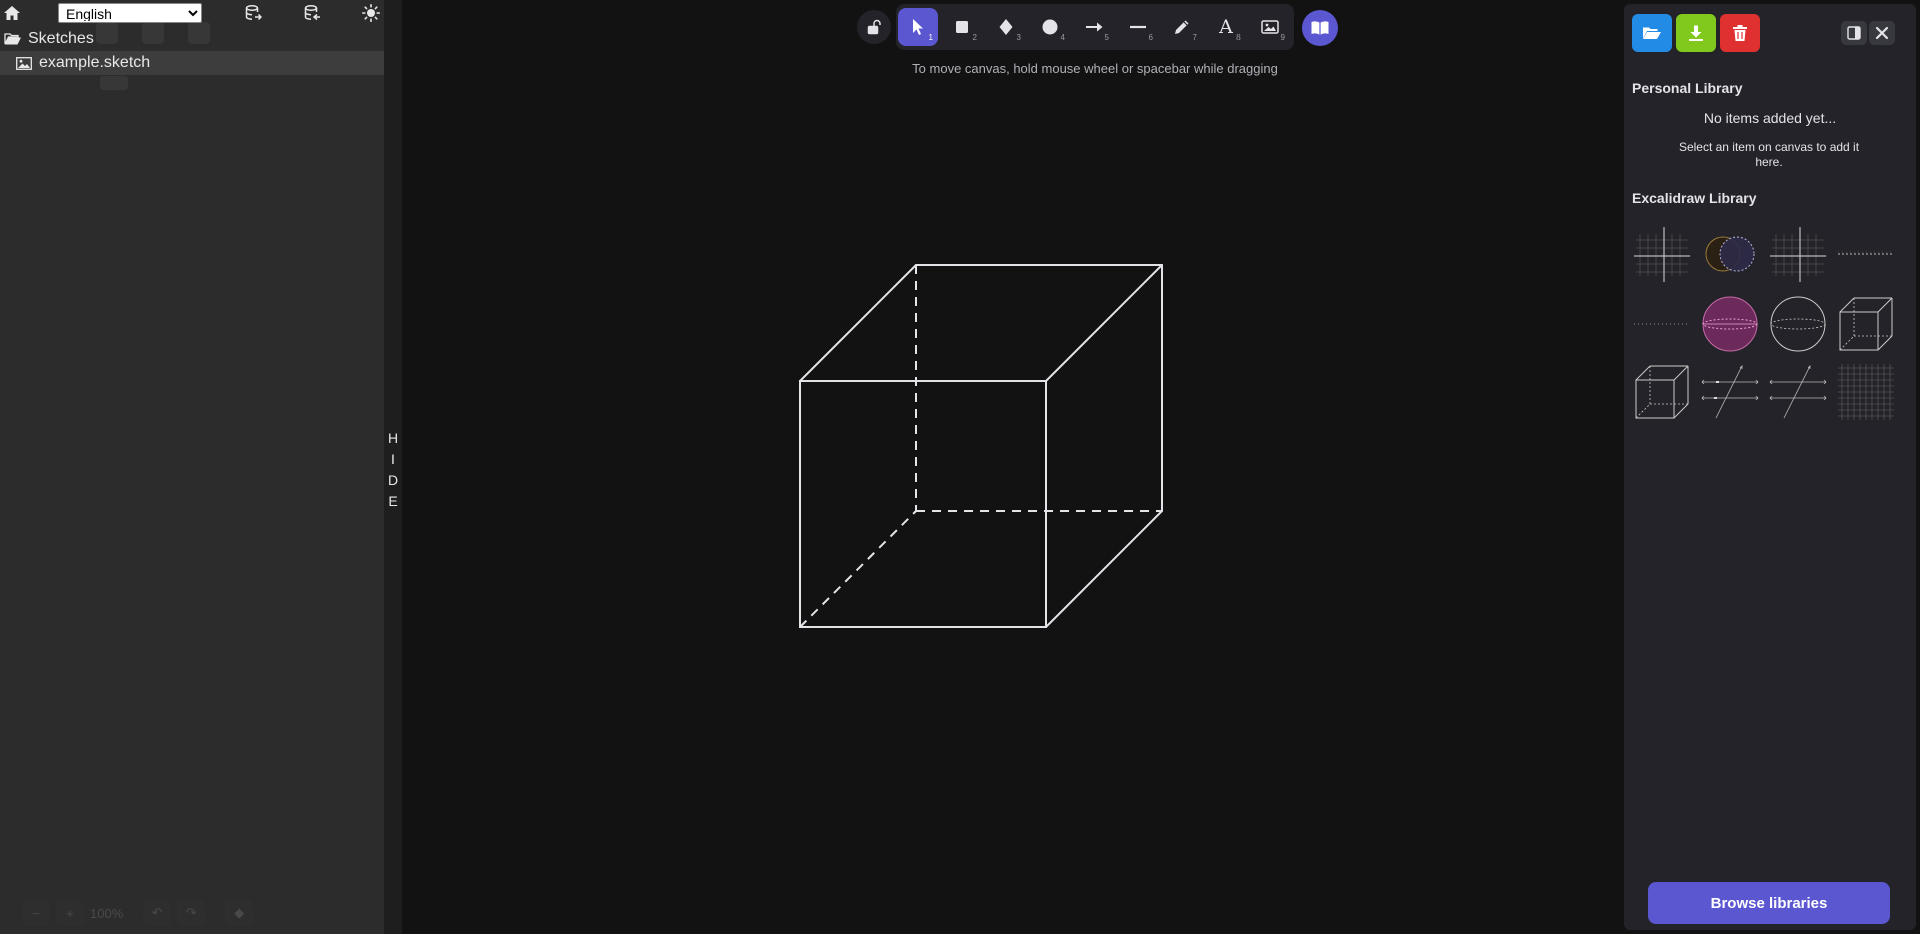  Describe the element at coordinates (1662, 324) in the screenshot. I see `library-item-dotted-line` at that location.